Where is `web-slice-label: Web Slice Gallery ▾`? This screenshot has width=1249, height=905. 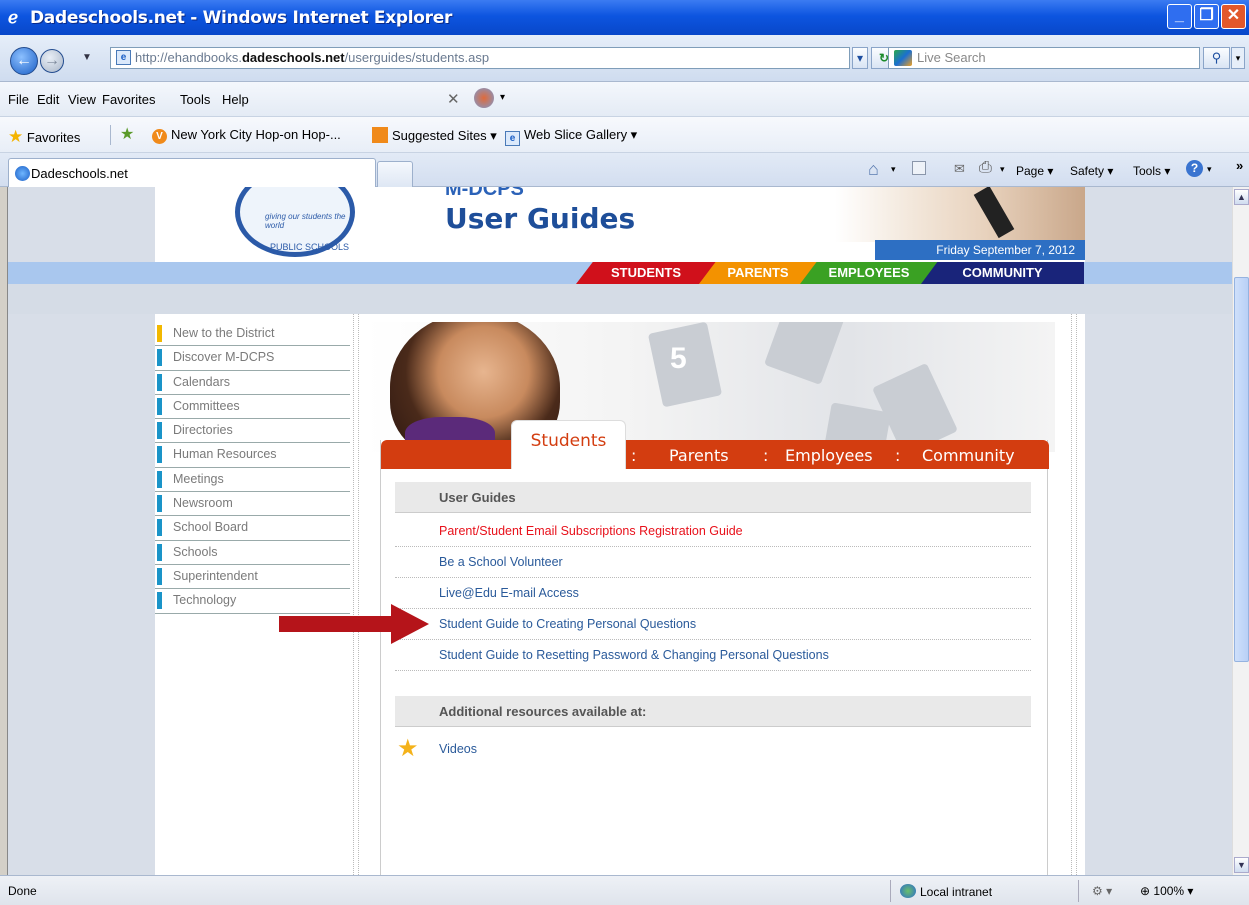
web-slice-label: Web Slice Gallery ▾ is located at coordinates (581, 134).